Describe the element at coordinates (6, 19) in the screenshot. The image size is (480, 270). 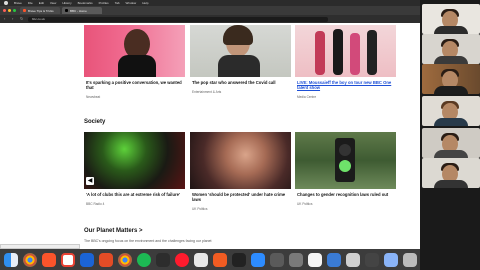
I see `back-arrow-icon: ‹` at that location.